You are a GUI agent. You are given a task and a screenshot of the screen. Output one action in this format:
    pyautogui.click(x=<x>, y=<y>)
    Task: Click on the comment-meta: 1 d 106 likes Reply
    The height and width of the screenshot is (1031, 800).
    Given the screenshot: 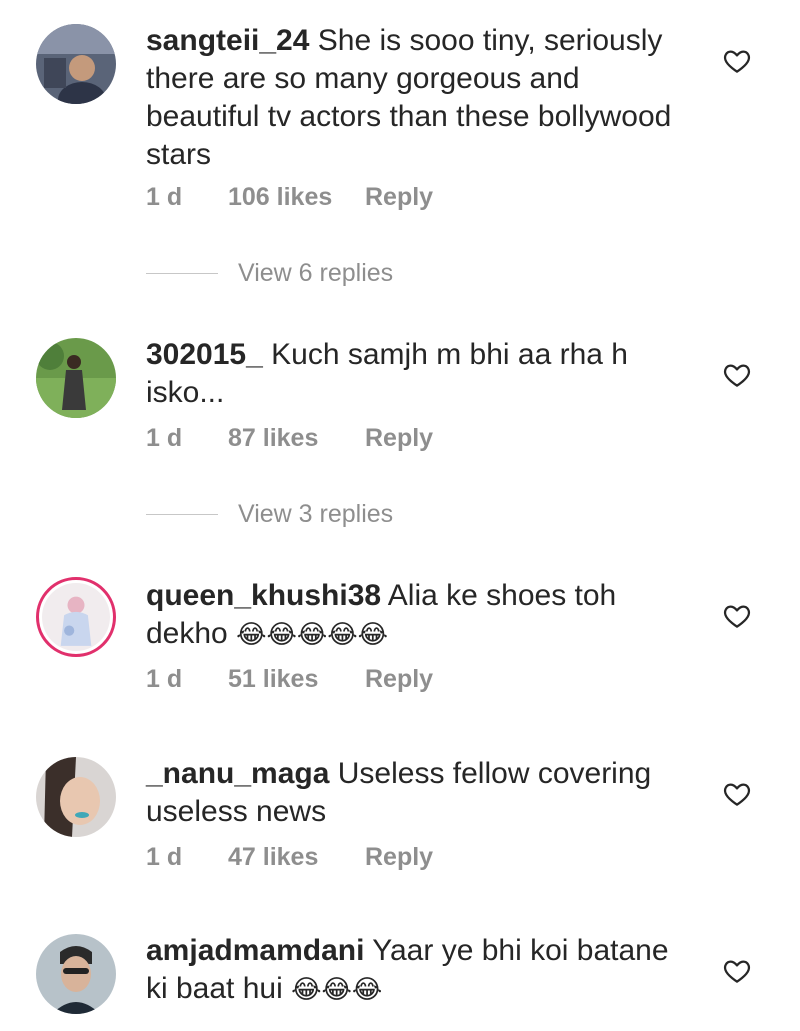 What is the action you would take?
    pyautogui.click(x=289, y=197)
    